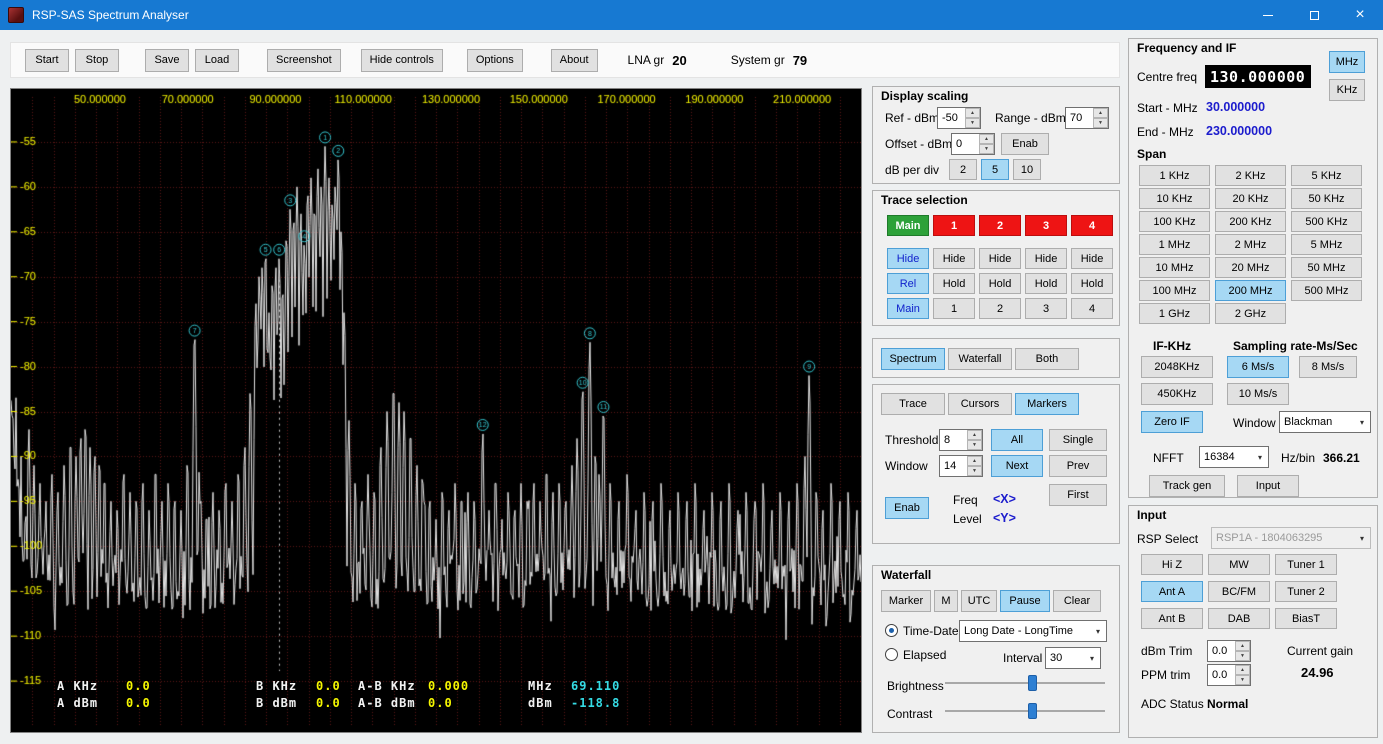 The height and width of the screenshot is (744, 1383). Describe the element at coordinates (1174, 221) in the screenshot. I see `span-100-khz: 100 KHz` at that location.